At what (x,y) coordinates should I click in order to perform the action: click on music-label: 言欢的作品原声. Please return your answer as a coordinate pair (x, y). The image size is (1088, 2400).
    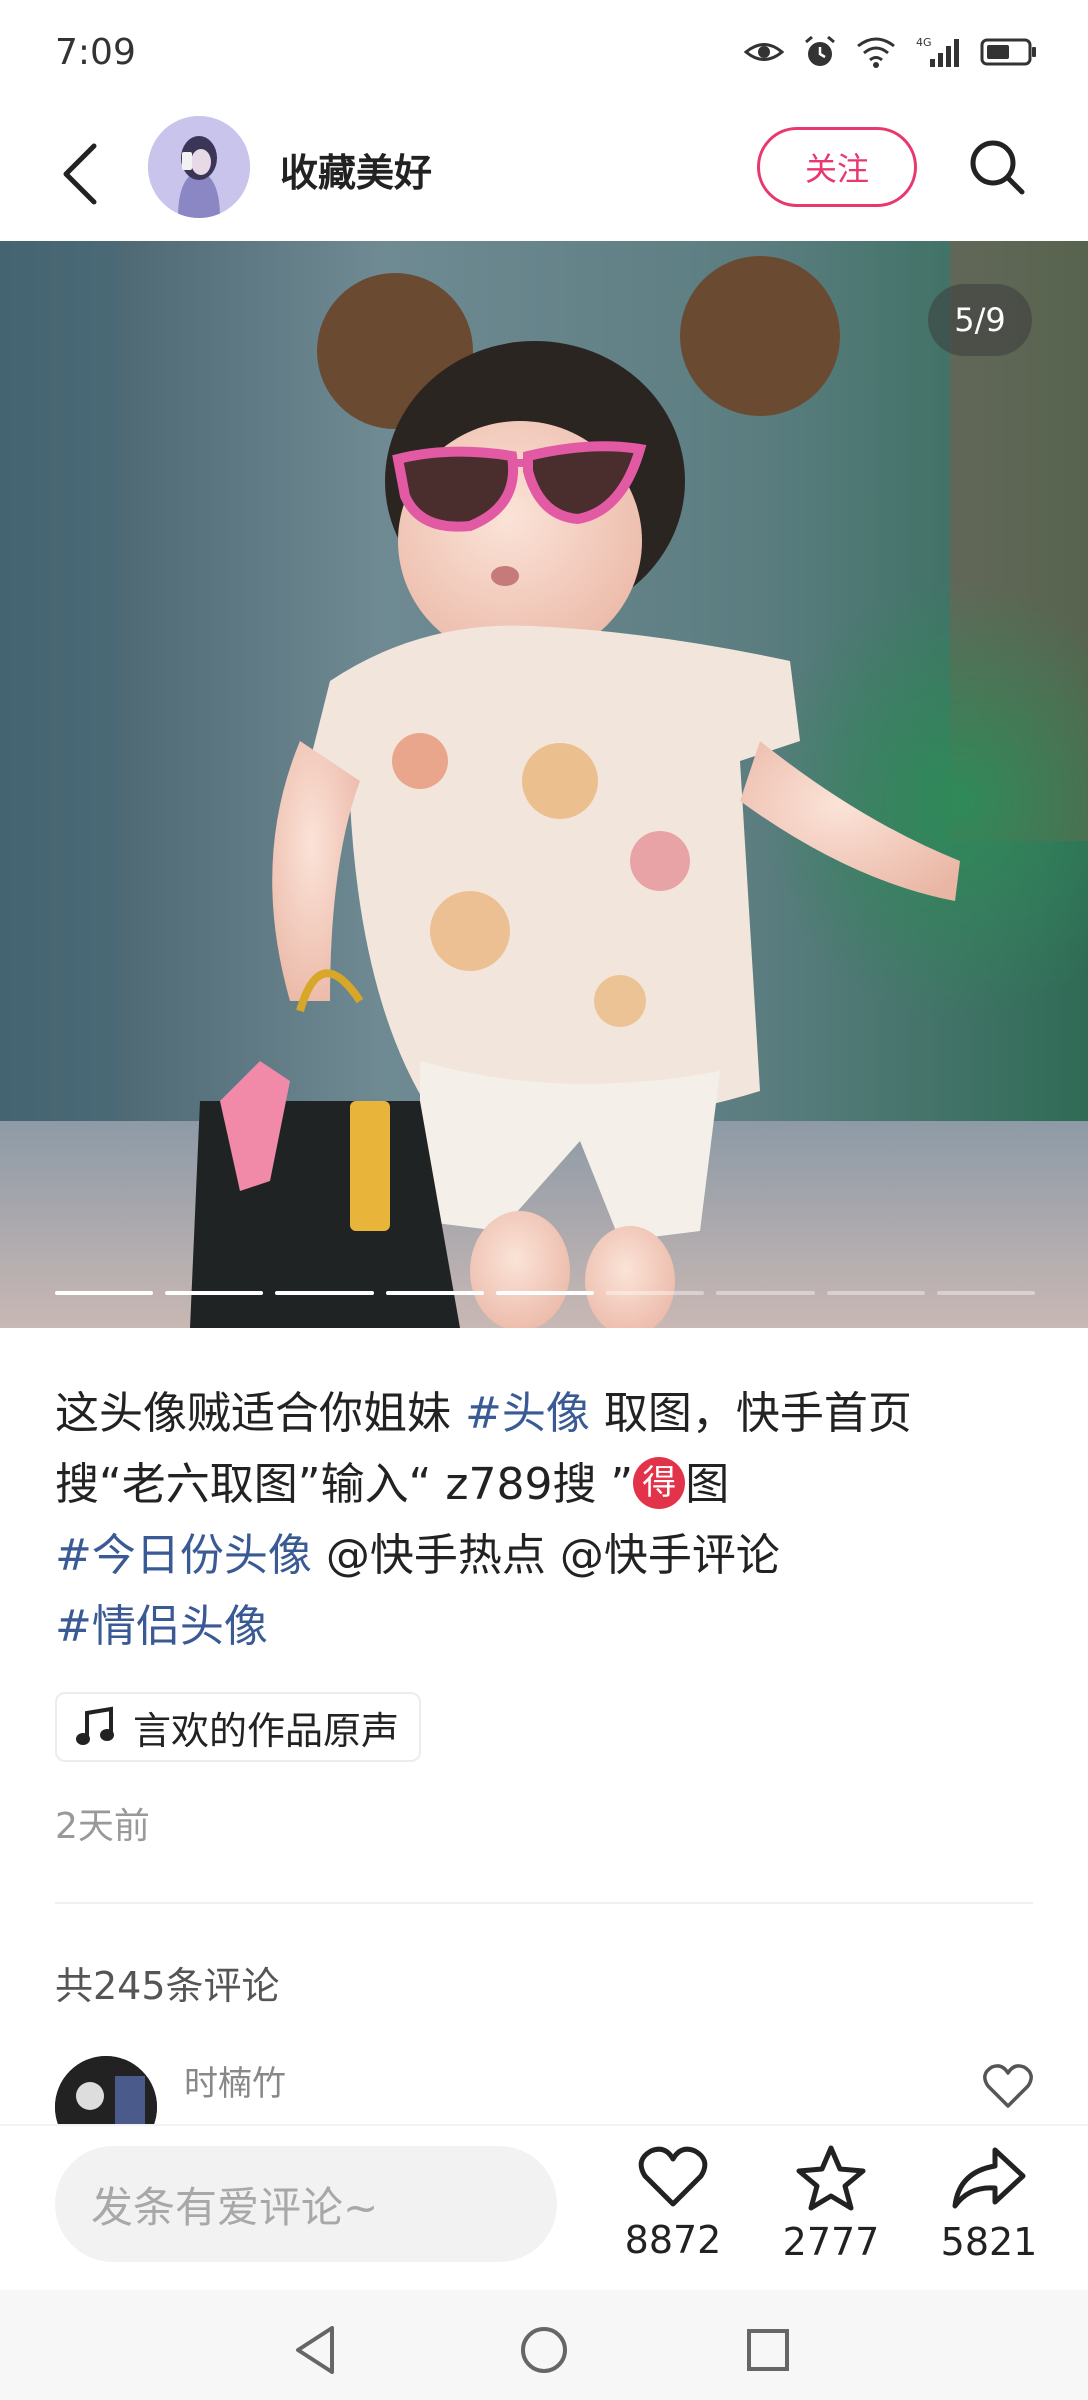
    Looking at the image, I should click on (266, 1730).